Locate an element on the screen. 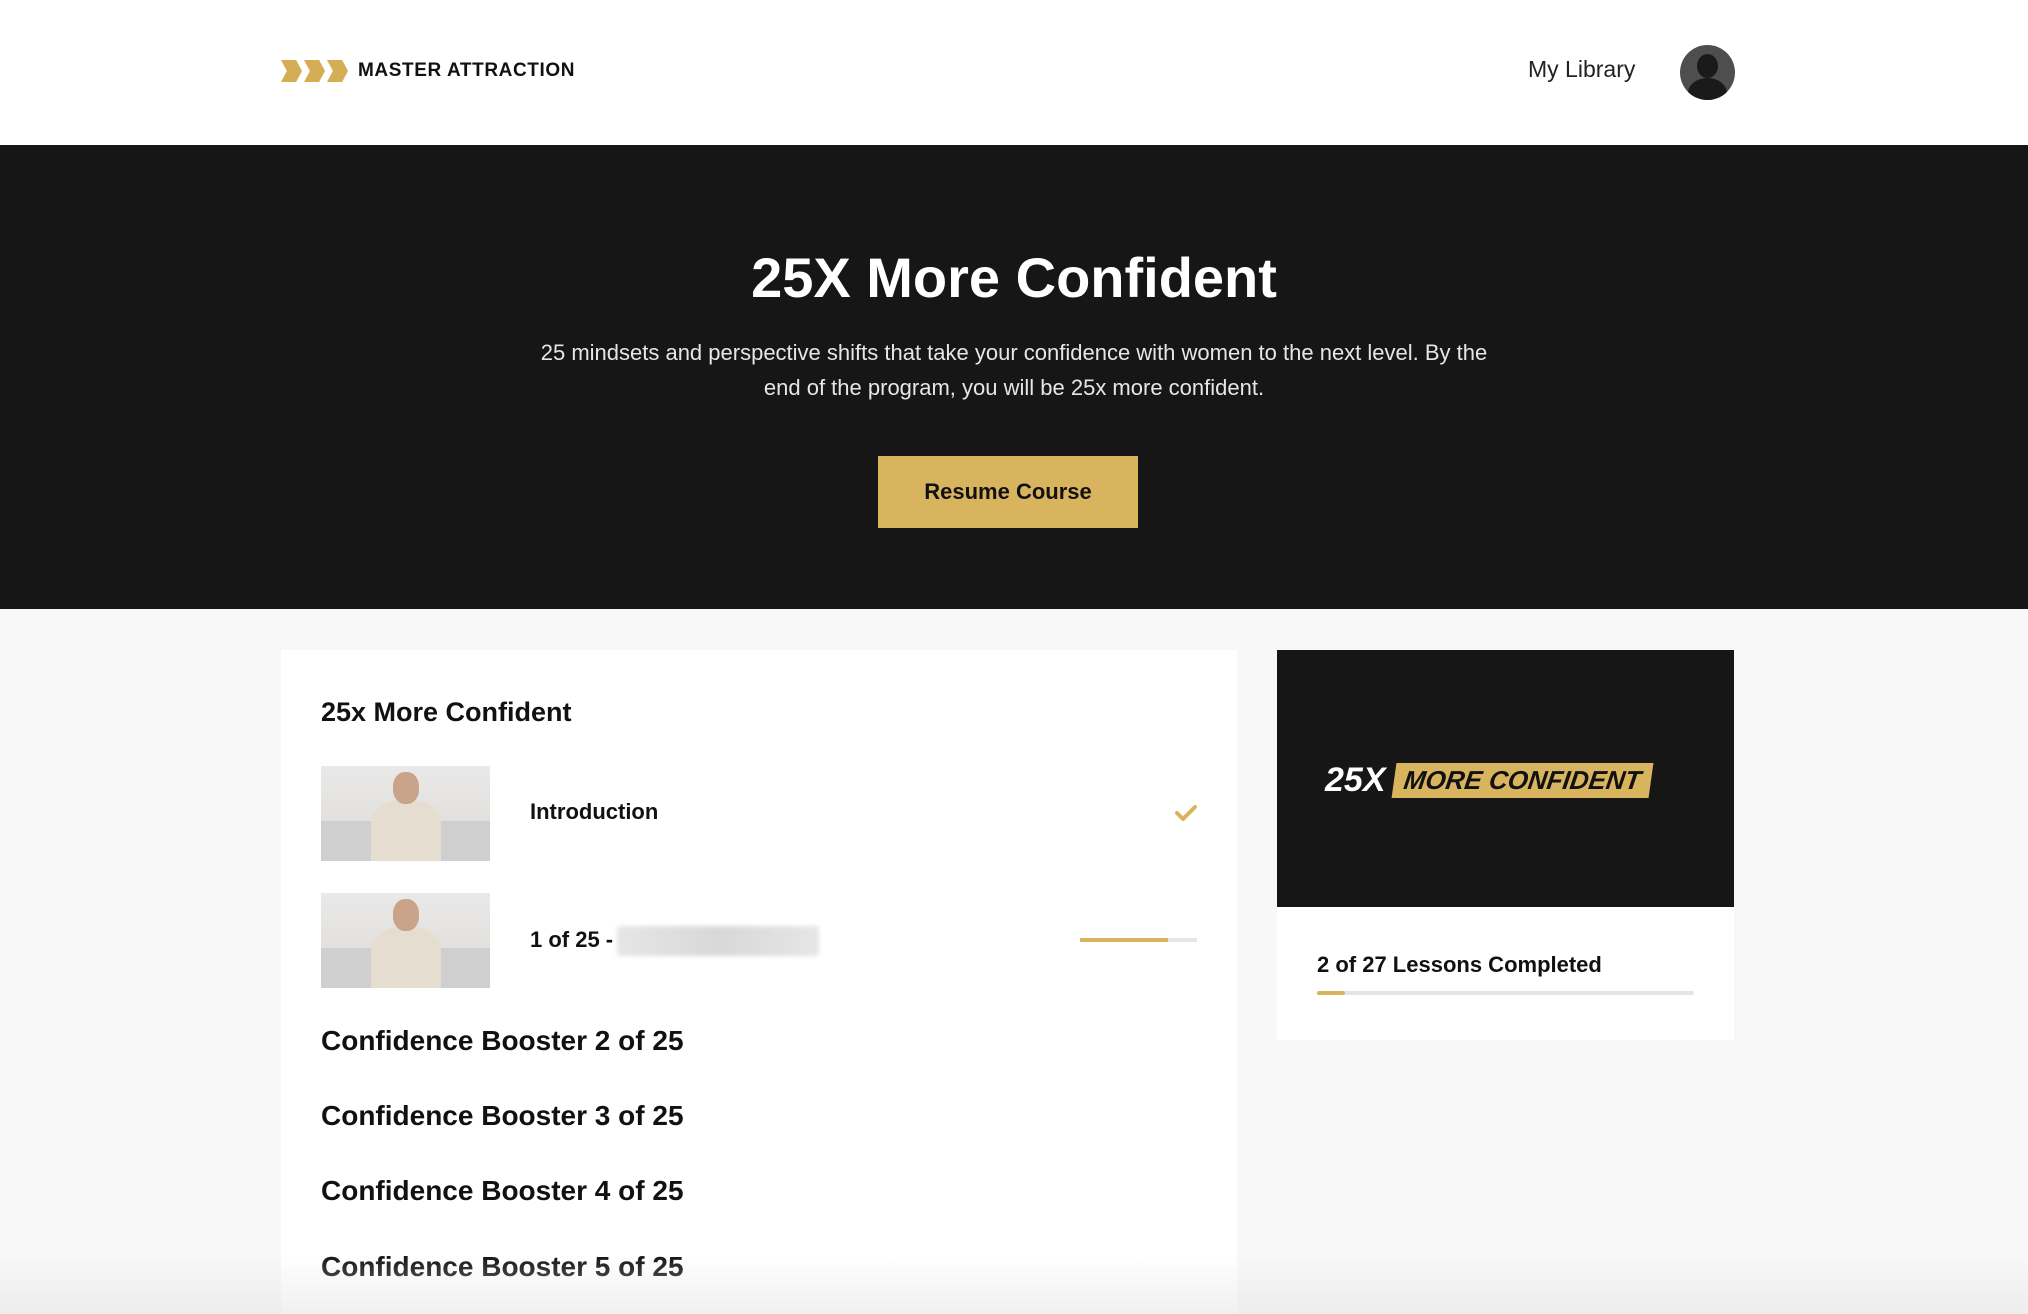 The width and height of the screenshot is (2028, 1314). course-banner-logo: 25X MORE CONFIDENT is located at coordinates (1489, 780).